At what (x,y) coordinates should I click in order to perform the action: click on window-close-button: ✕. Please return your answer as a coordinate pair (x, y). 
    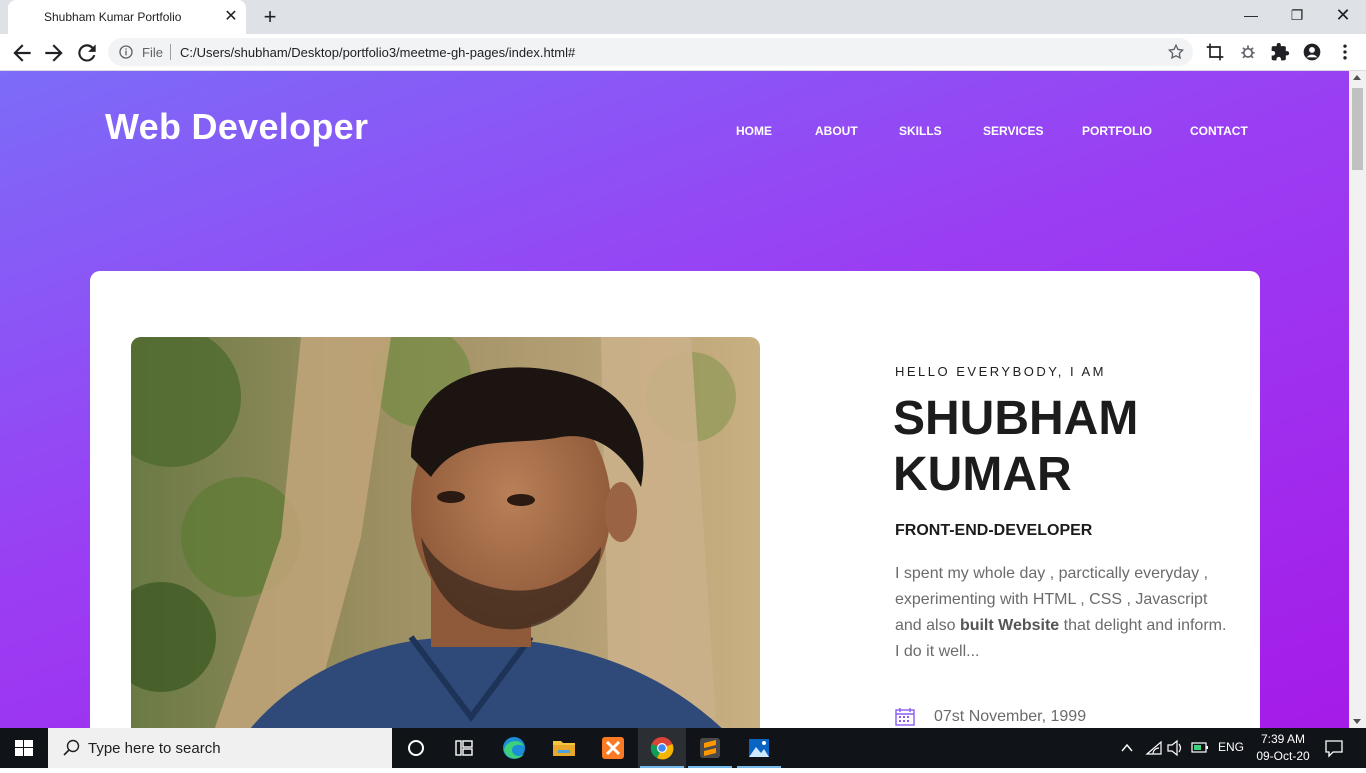
    Looking at the image, I should click on (1343, 15).